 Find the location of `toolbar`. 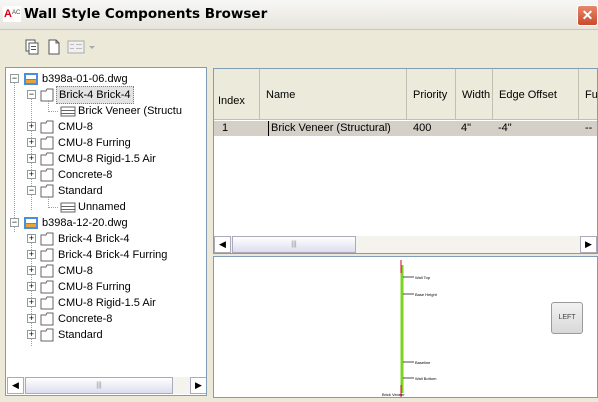

toolbar is located at coordinates (299, 46).